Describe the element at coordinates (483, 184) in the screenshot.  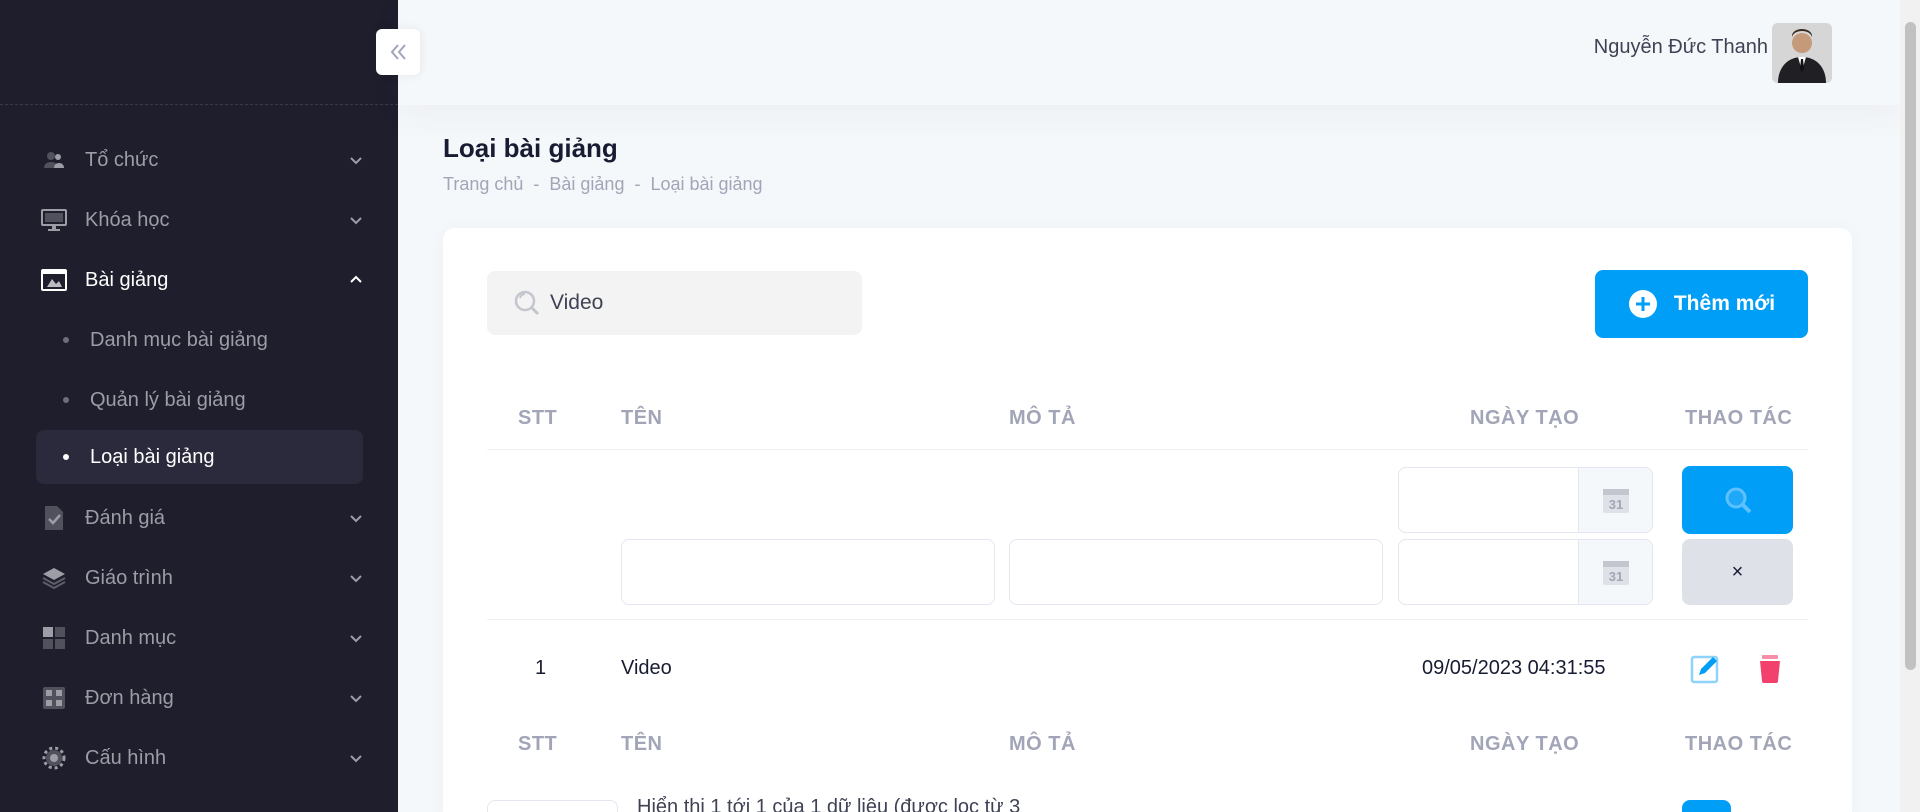
I see `breadcrumb-item-home: Trang chủ` at that location.